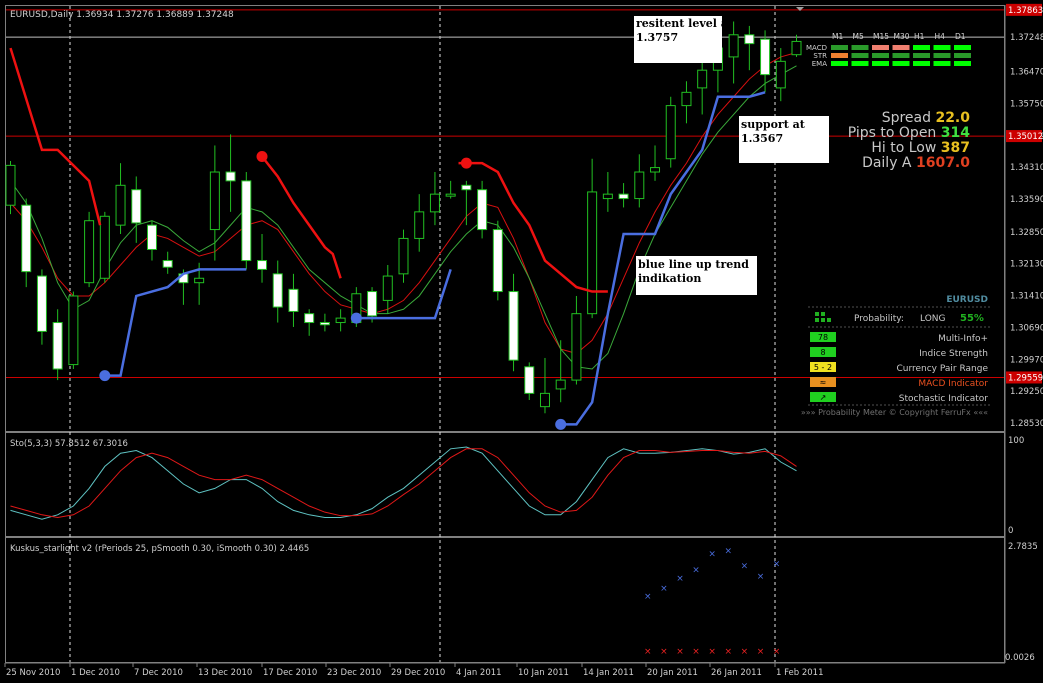 Image resolution: width=1043 pixels, height=683 pixels. I want to click on prob-label: Probability:, so click(879, 319).